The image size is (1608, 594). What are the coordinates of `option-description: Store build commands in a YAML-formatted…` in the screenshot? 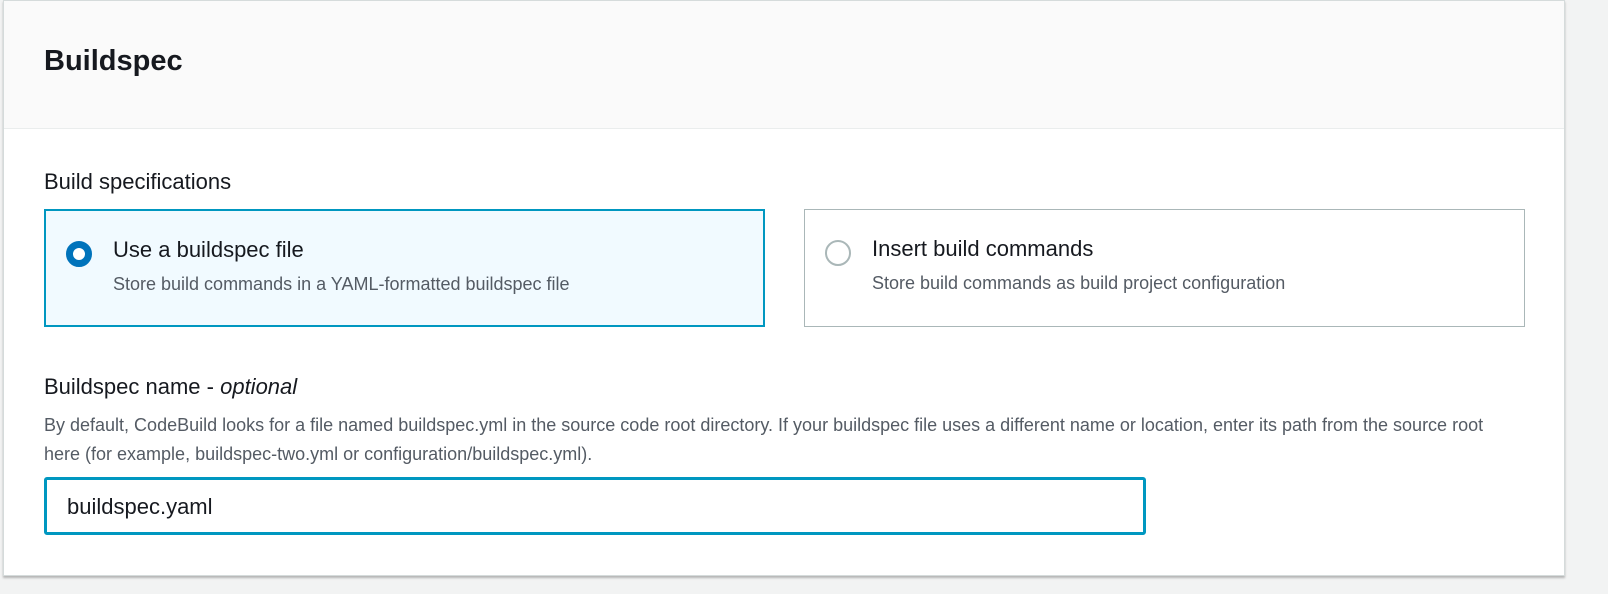 It's located at (341, 284).